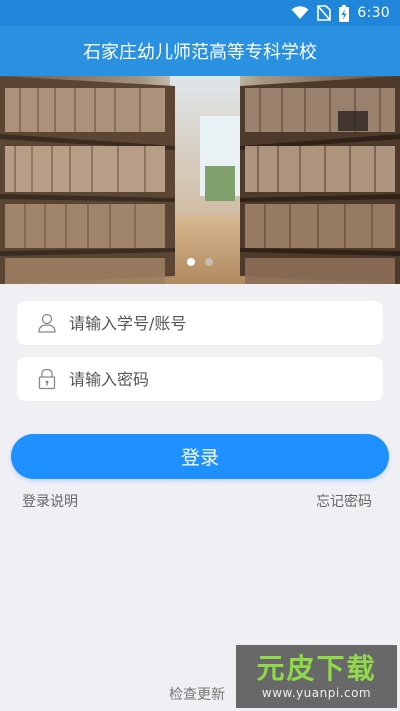  I want to click on battery-icon, so click(344, 13).